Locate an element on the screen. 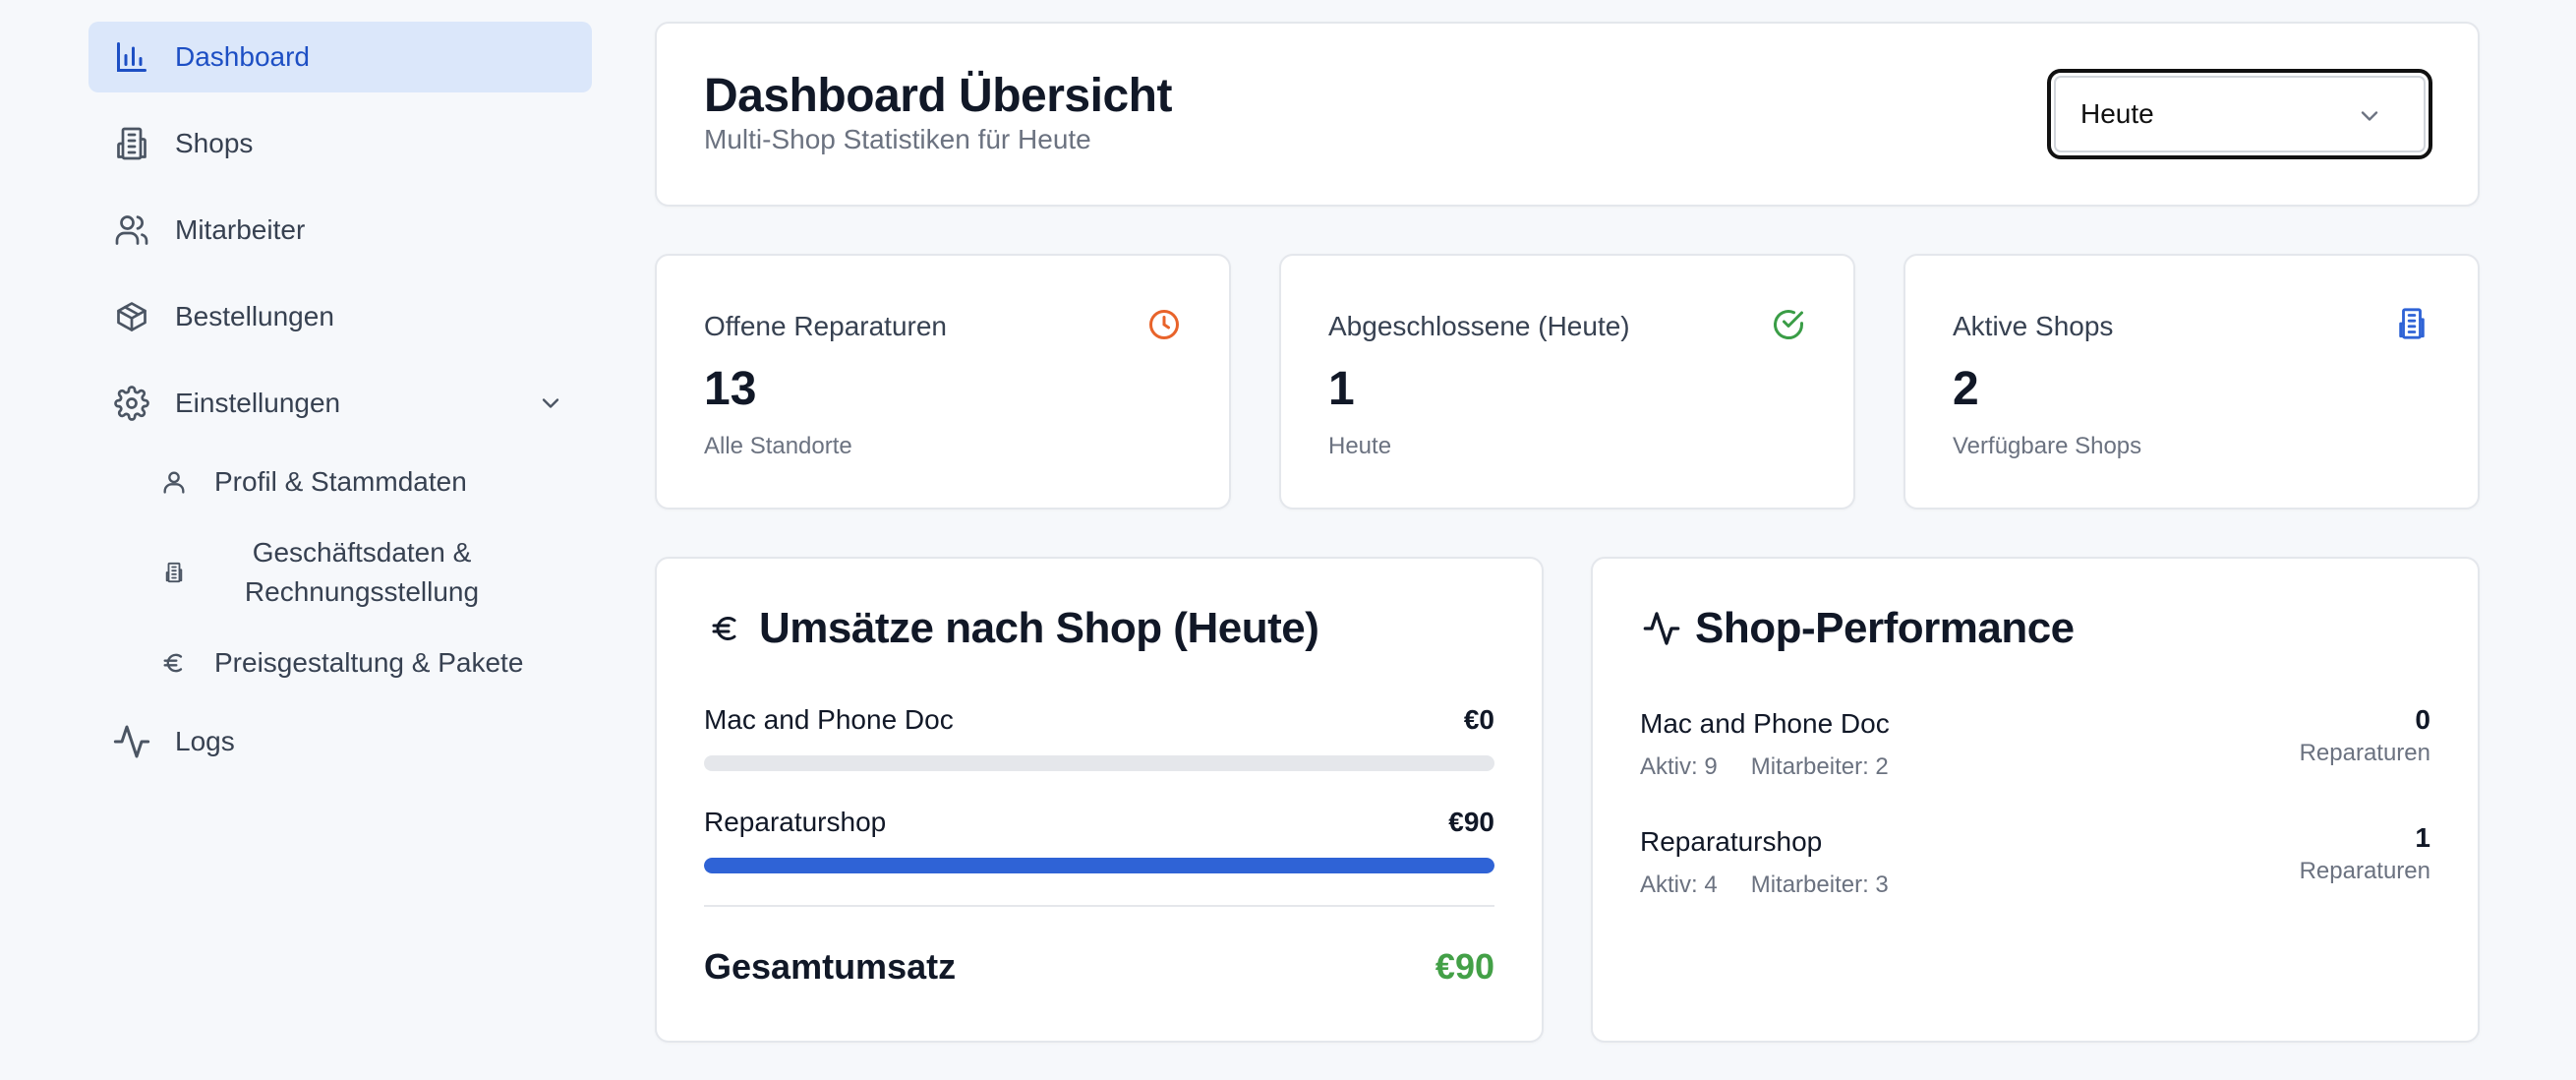 Image resolution: width=2576 pixels, height=1080 pixels. repair-count: 1 is located at coordinates (2422, 837).